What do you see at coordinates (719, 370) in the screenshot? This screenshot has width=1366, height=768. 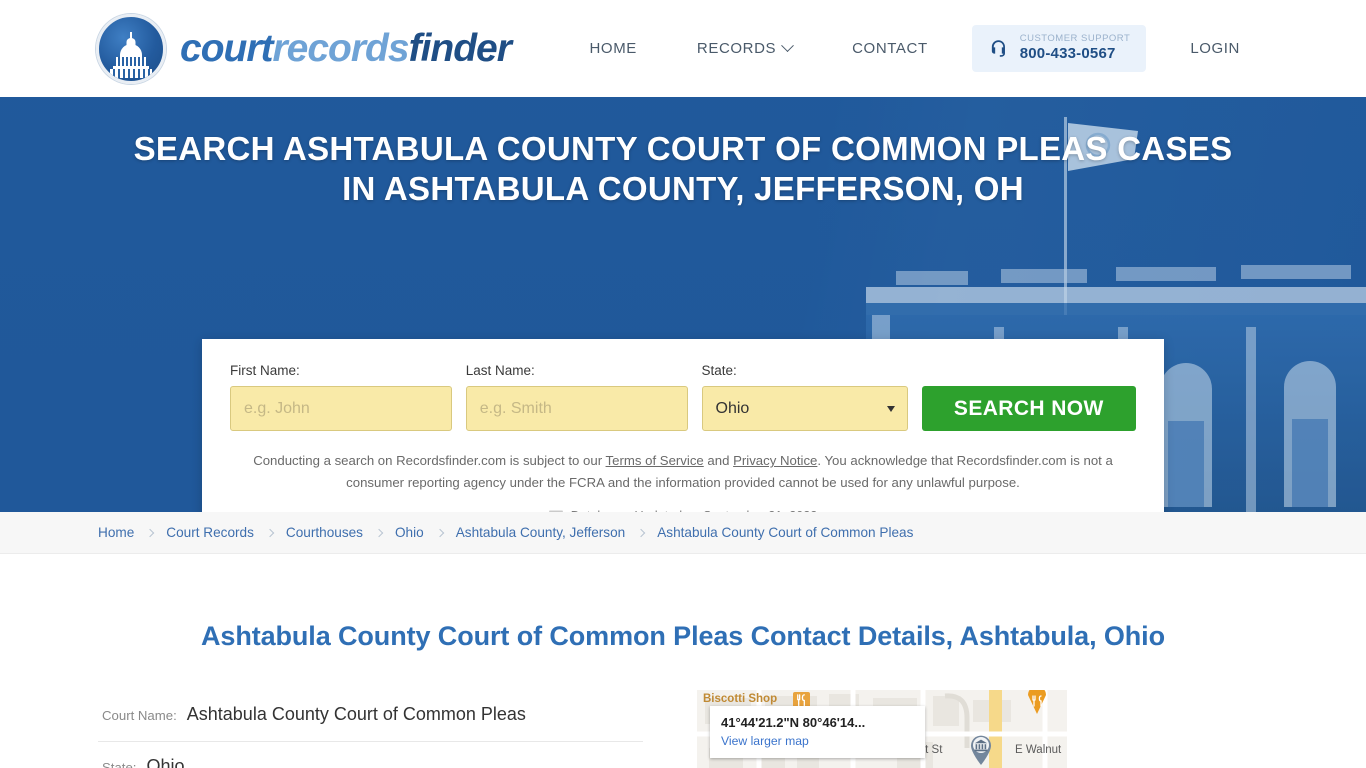 I see `state-label: State:` at bounding box center [719, 370].